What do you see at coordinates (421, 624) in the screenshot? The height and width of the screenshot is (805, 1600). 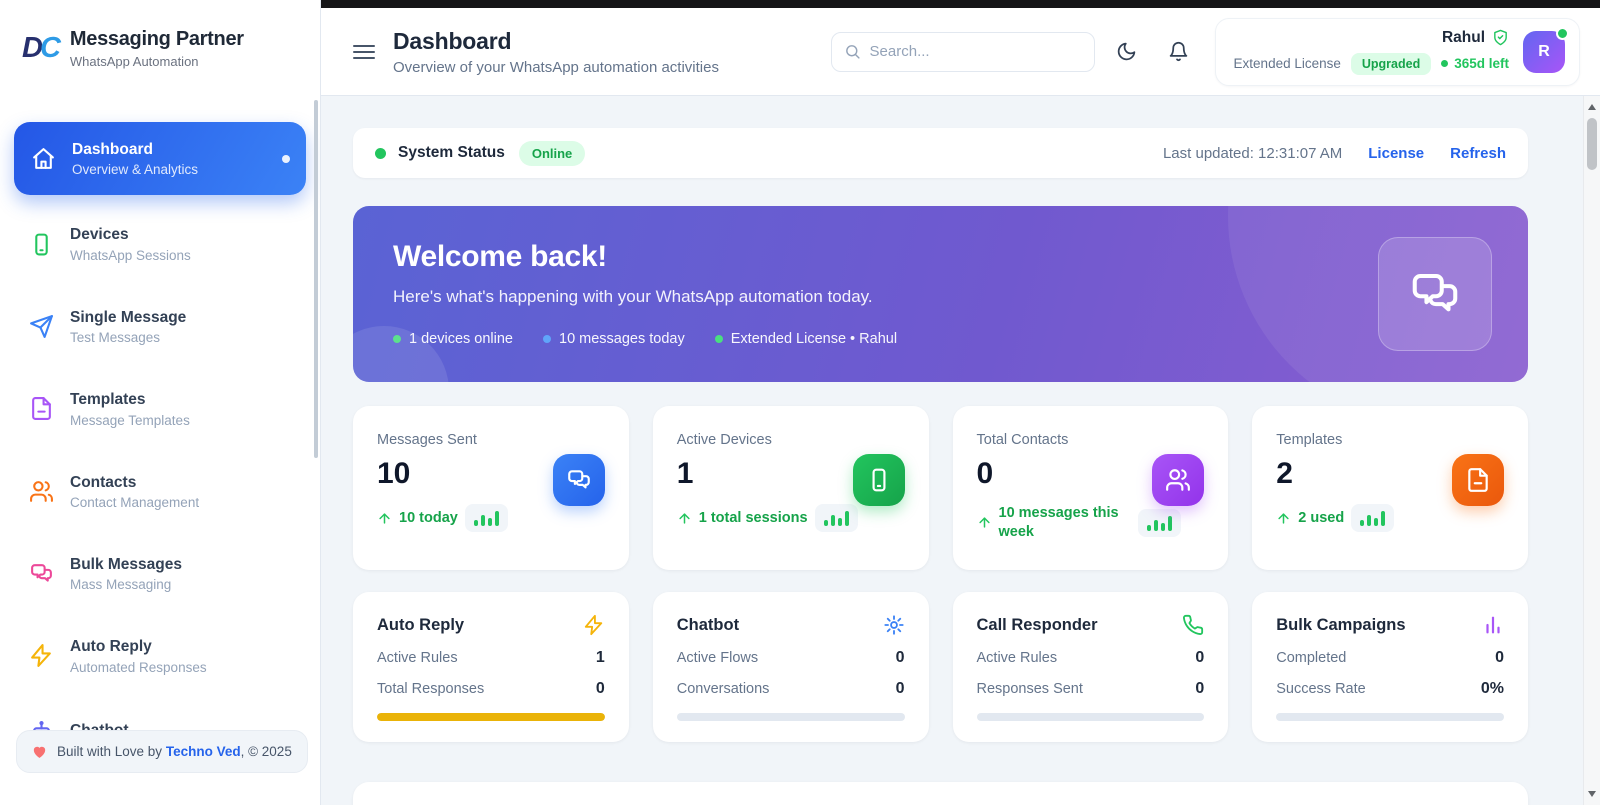 I see `feature-title: Auto Reply` at bounding box center [421, 624].